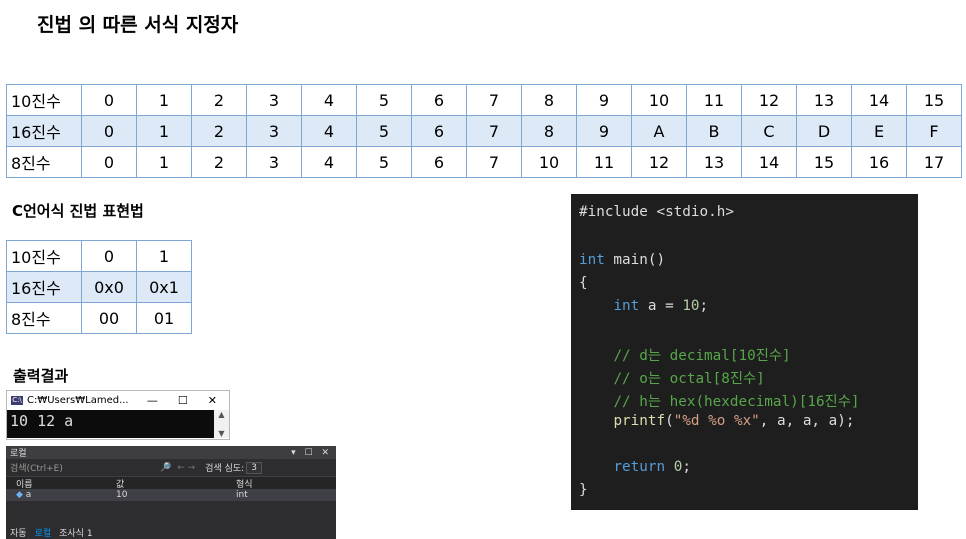 This screenshot has width=966, height=539. Describe the element at coordinates (769, 162) in the screenshot. I see `table-cell: 14` at that location.